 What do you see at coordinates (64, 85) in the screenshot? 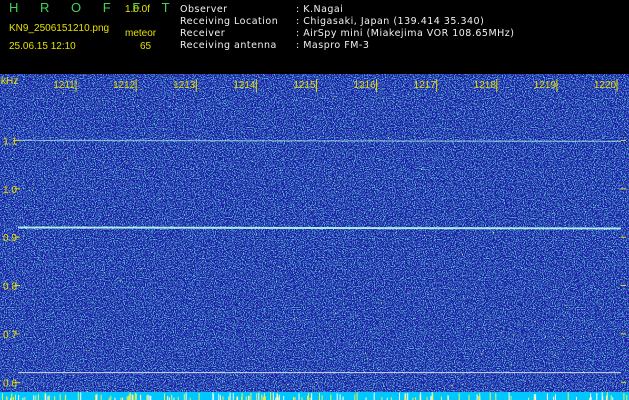
I see `x-tick-label: 1211` at bounding box center [64, 85].